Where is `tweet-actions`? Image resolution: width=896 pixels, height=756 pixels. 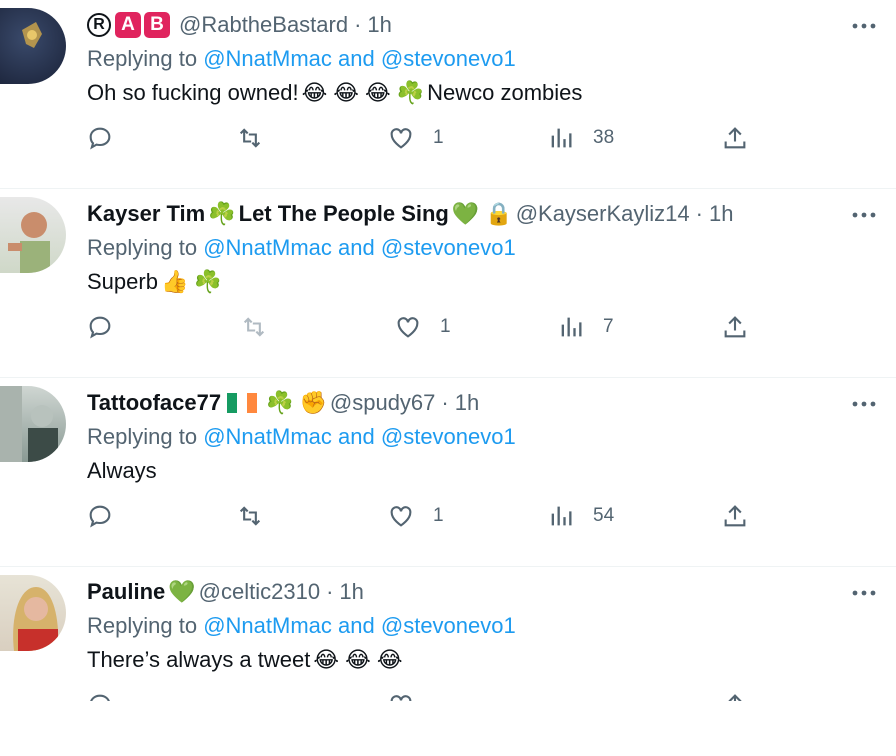 tweet-actions is located at coordinates (448, 697).